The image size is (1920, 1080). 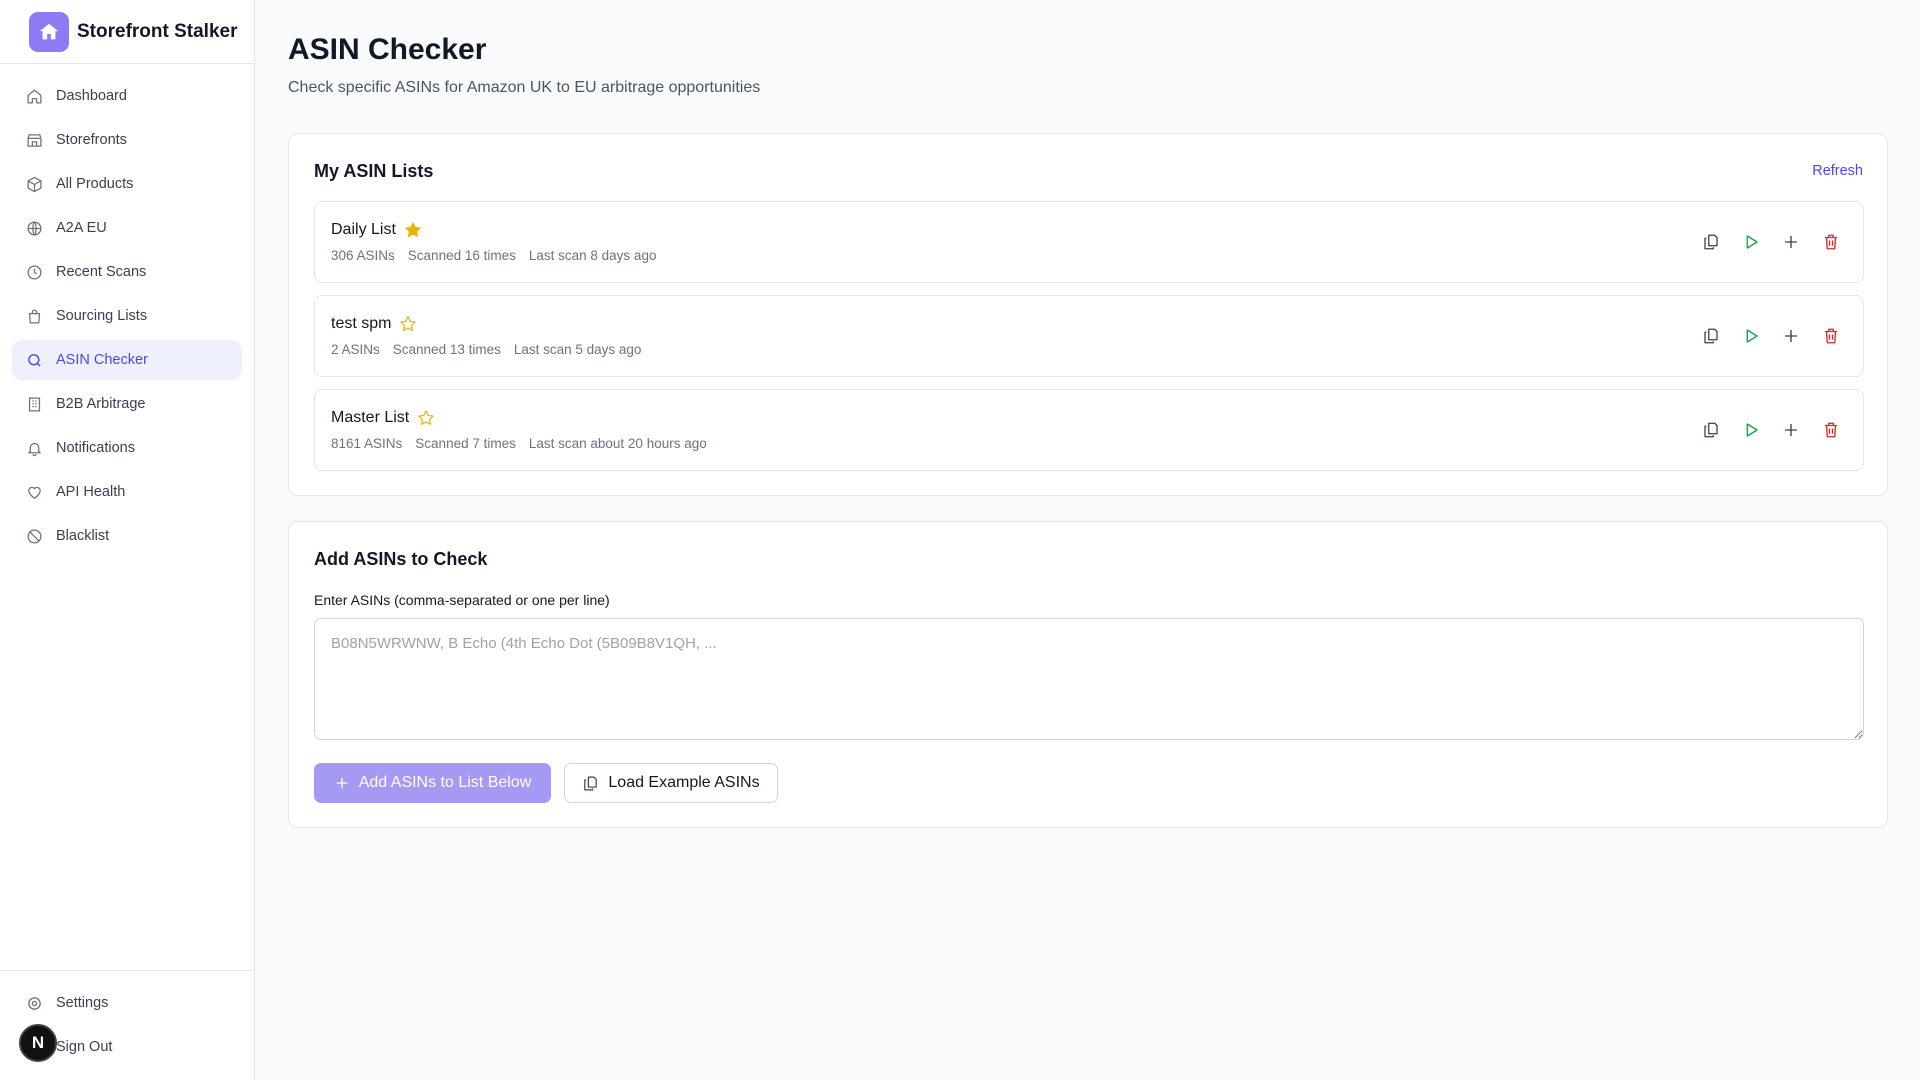 I want to click on asin-count: 8161 ASINs, so click(x=367, y=443).